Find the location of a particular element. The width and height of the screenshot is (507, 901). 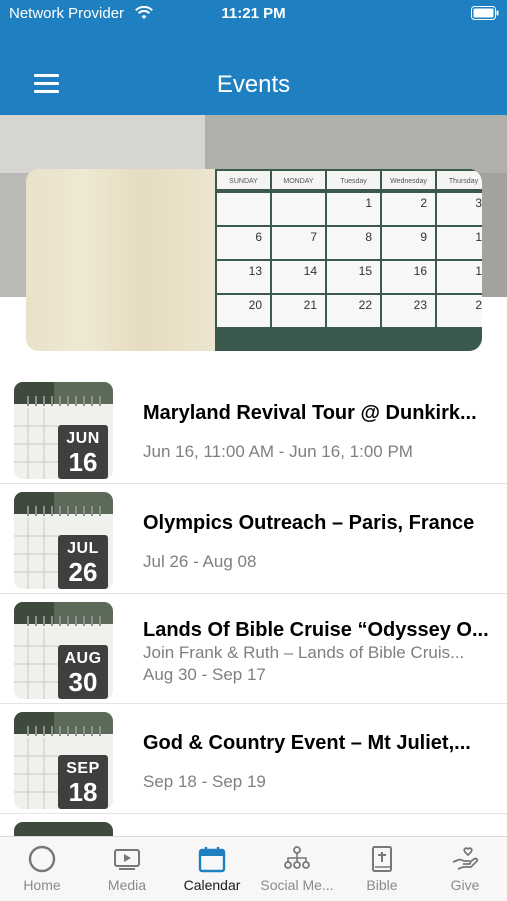

calendar-date-number: 3 is located at coordinates (478, 203).